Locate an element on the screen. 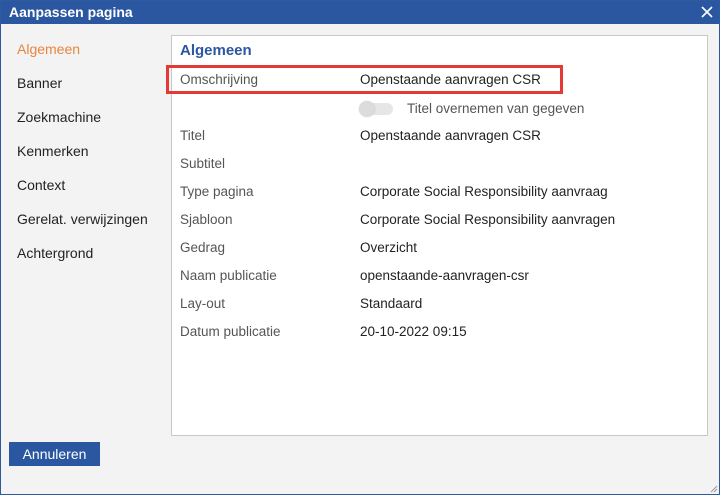 The image size is (720, 495). field-label: Naam publicatie is located at coordinates (228, 275).